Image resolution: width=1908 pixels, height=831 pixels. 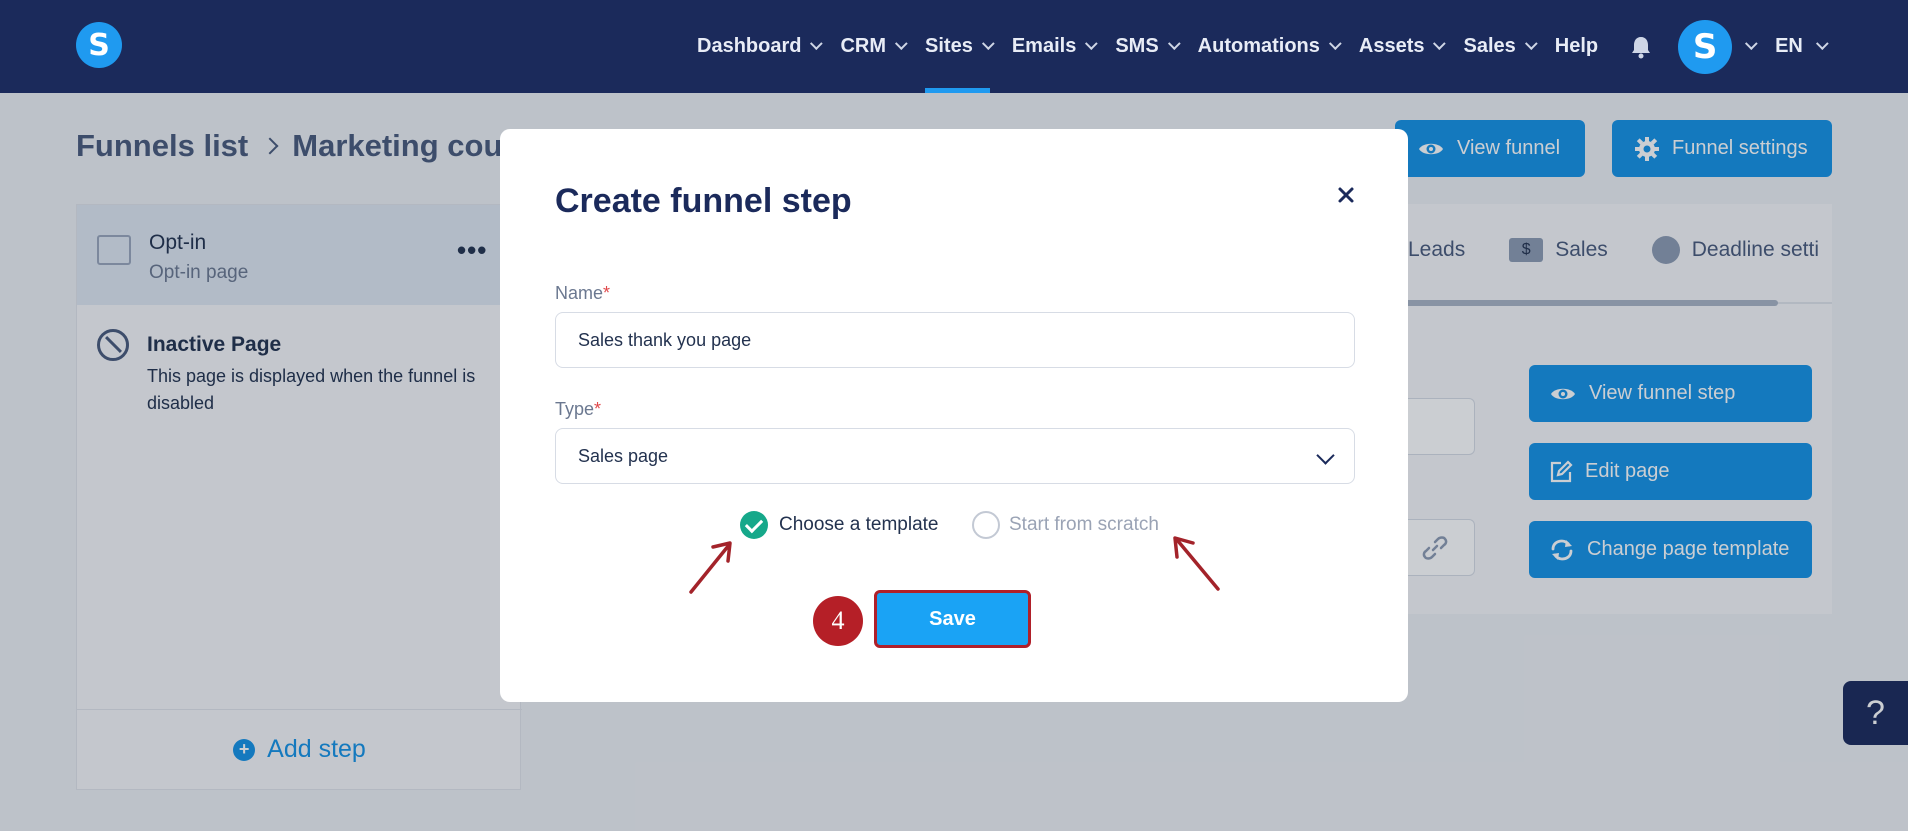 What do you see at coordinates (749, 46) in the screenshot?
I see `nav-item-label: Dashboard` at bounding box center [749, 46].